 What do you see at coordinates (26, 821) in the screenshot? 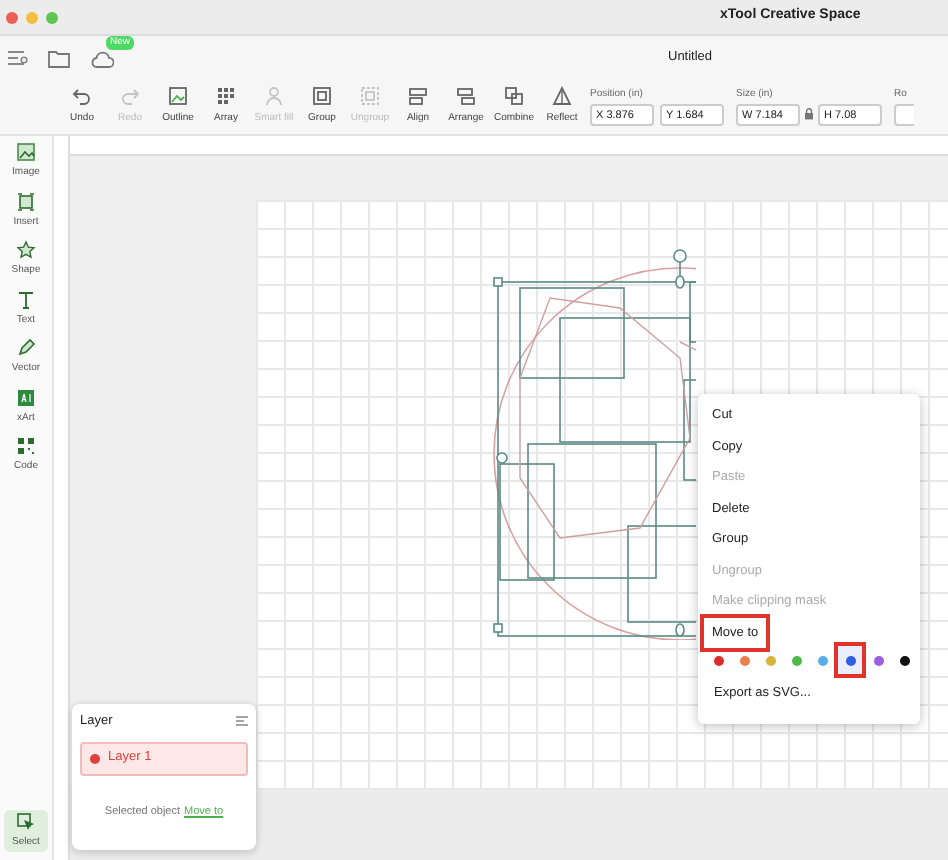
I see `cursor-icon` at bounding box center [26, 821].